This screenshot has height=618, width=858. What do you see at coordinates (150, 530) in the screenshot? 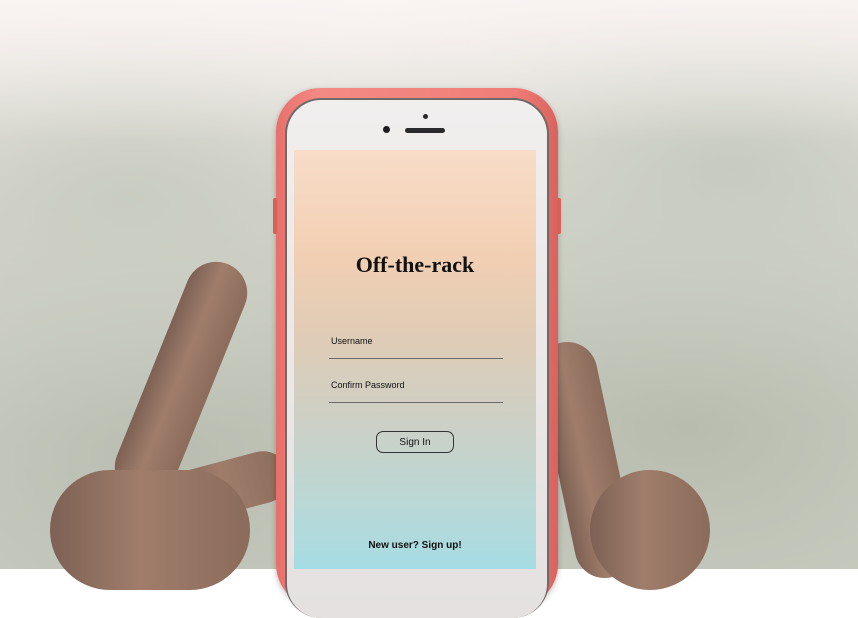
I see `left-palm` at bounding box center [150, 530].